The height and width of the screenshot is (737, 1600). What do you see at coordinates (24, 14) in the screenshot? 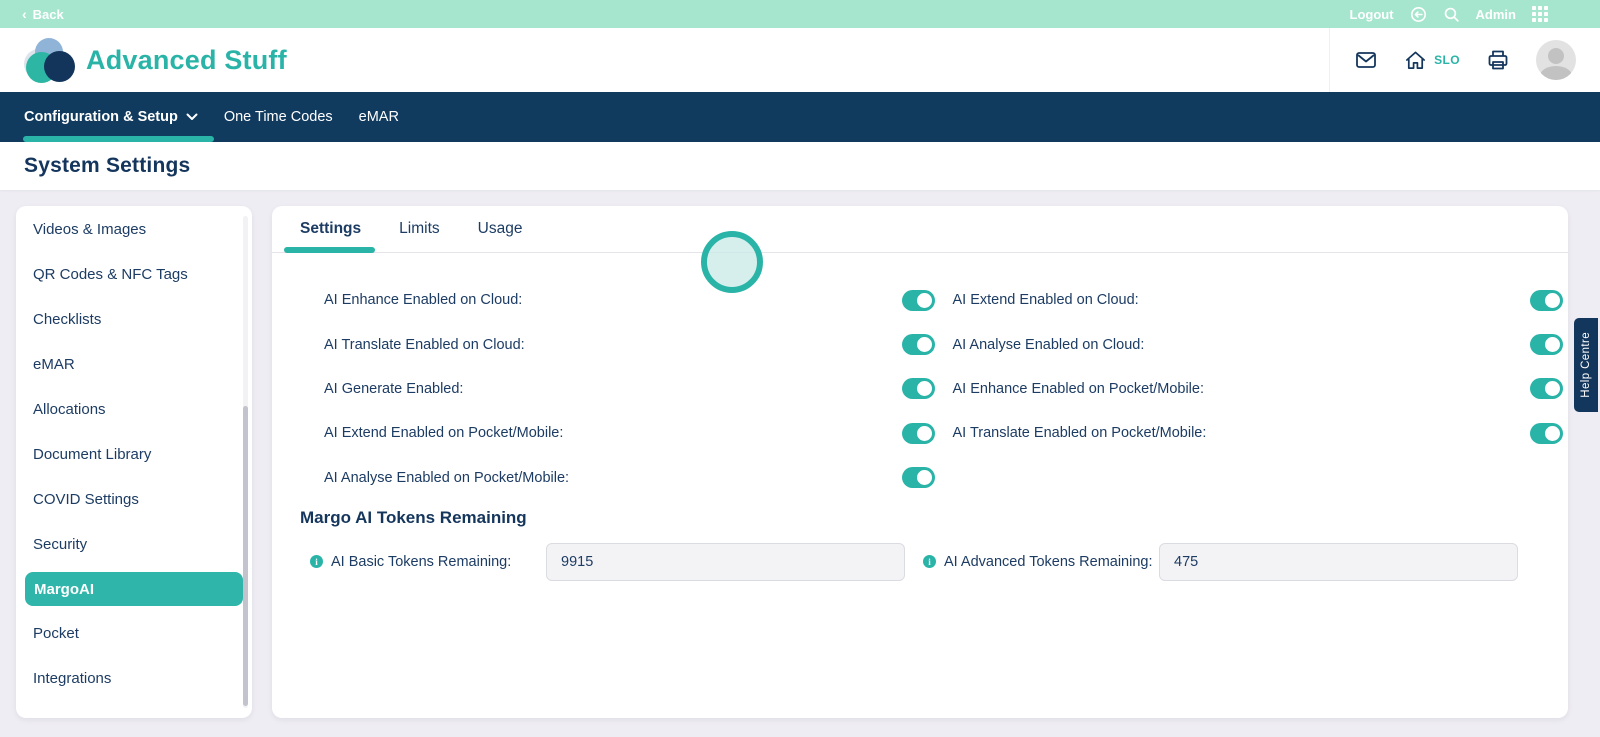
I see `back-chevron-icon: ‹` at bounding box center [24, 14].